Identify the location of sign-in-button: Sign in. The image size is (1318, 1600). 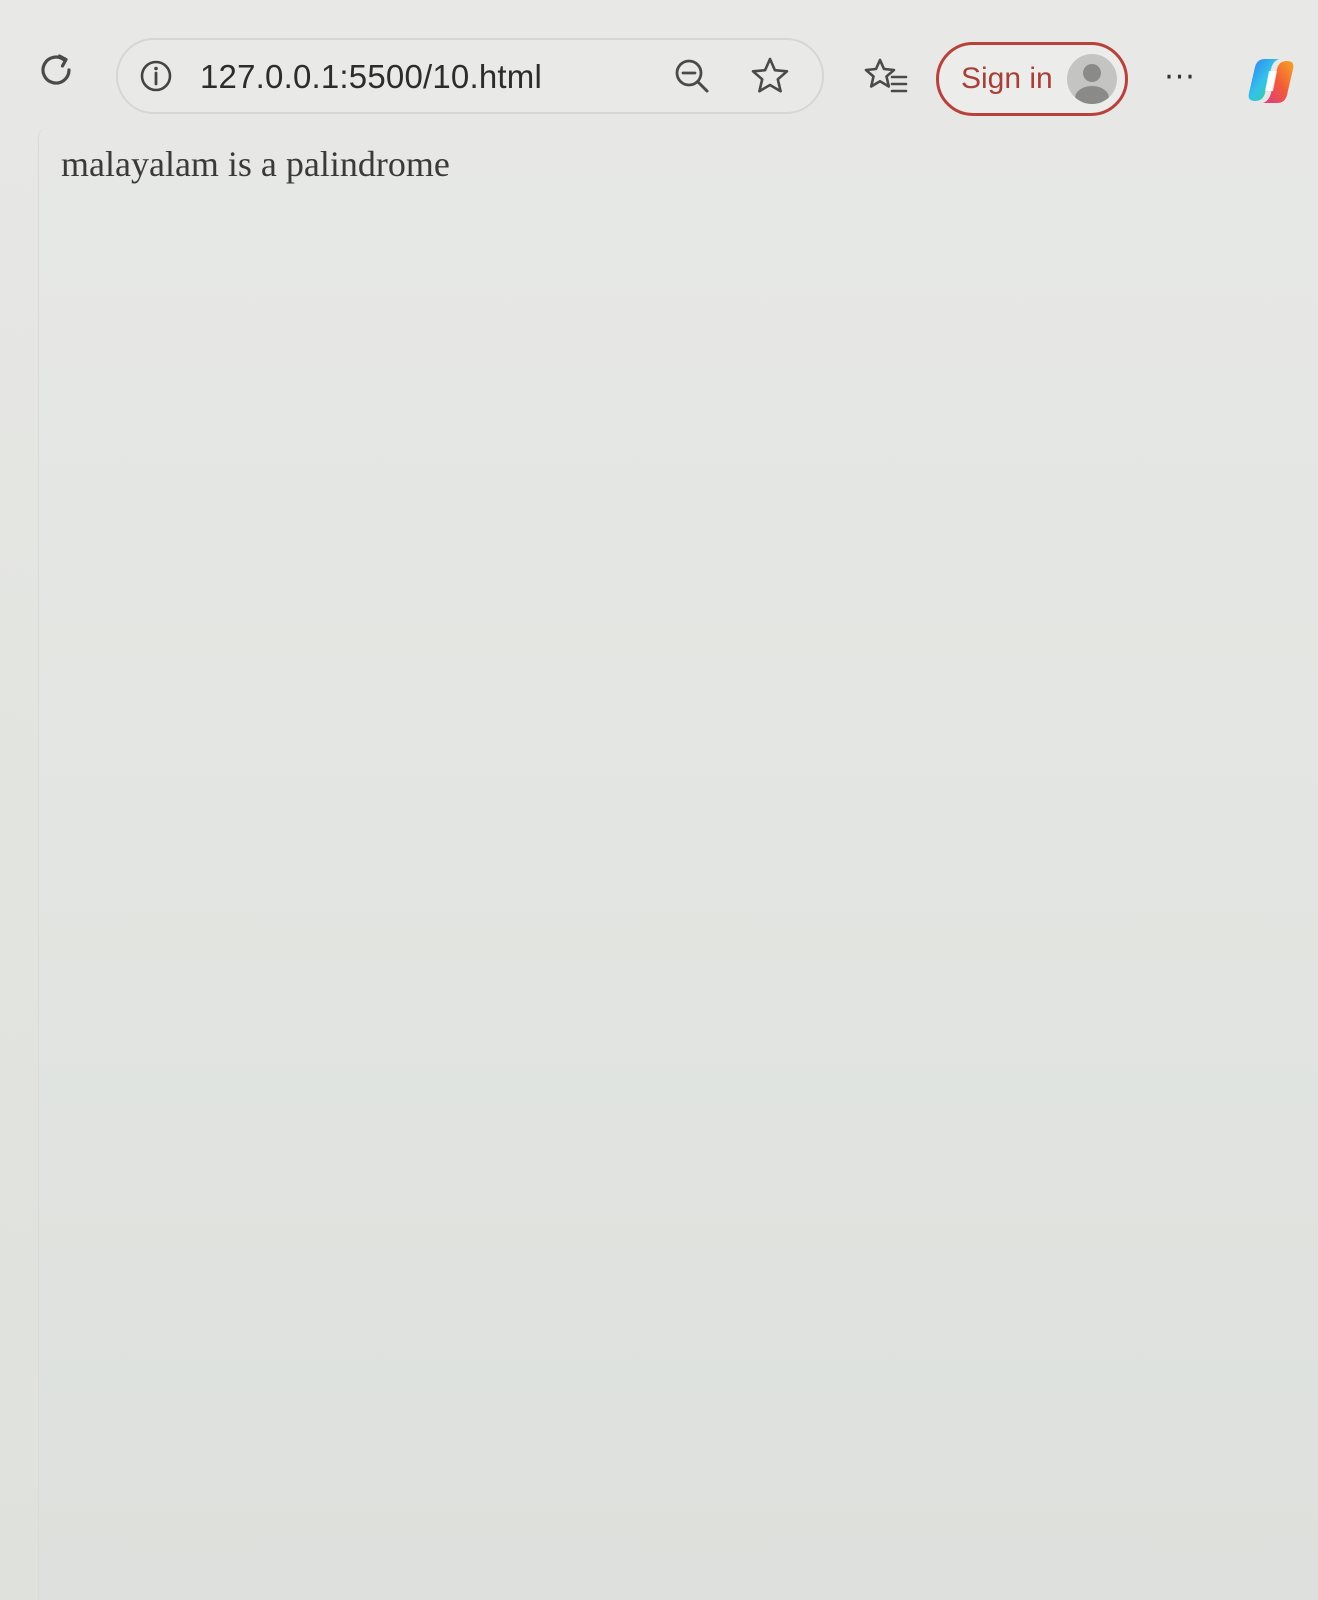
(1032, 79).